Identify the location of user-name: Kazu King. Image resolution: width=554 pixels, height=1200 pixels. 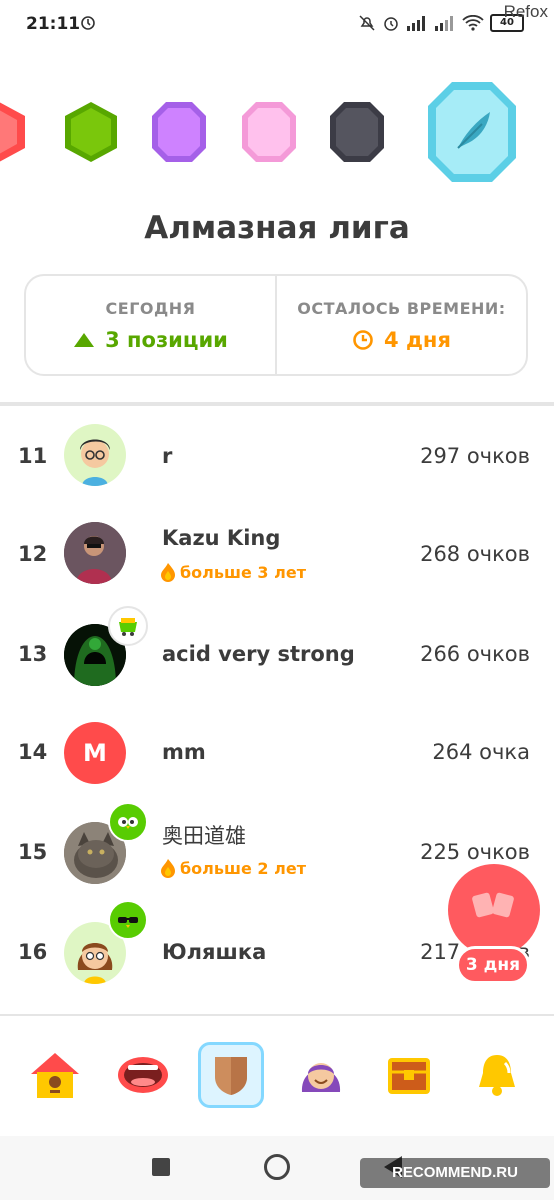
(221, 538).